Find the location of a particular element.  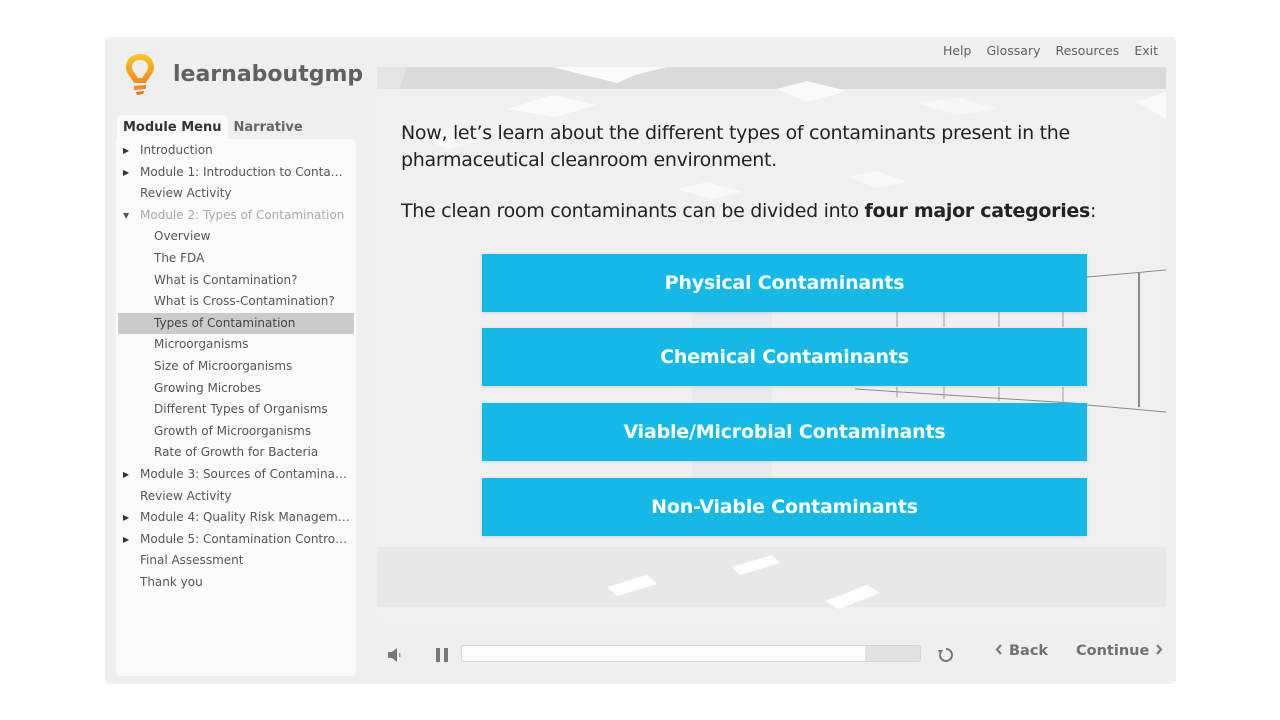

menu-item: Thank you is located at coordinates (236, 583).